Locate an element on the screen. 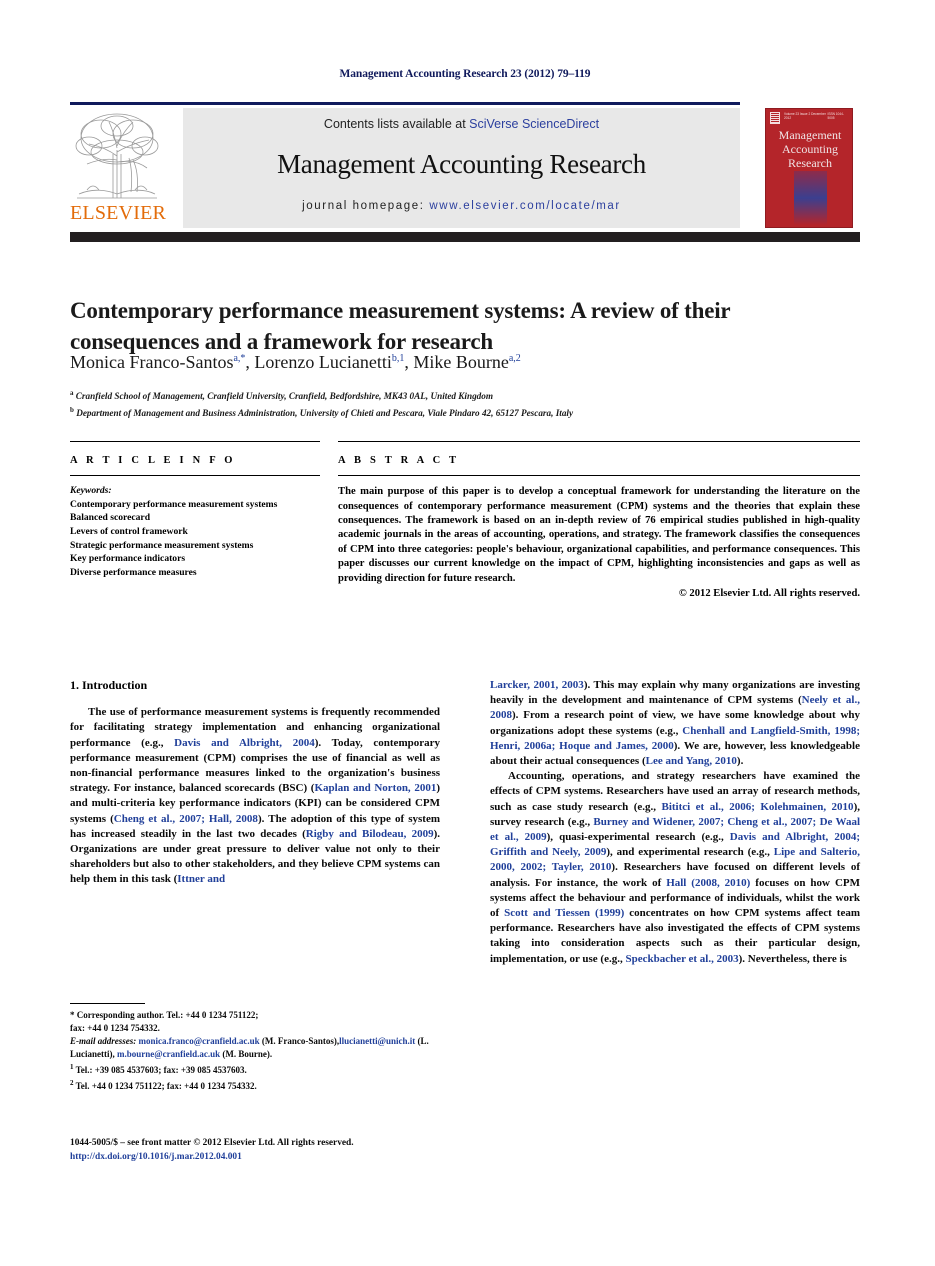 The width and height of the screenshot is (935, 1266). affiliation-mark: b is located at coordinates (72, 409).